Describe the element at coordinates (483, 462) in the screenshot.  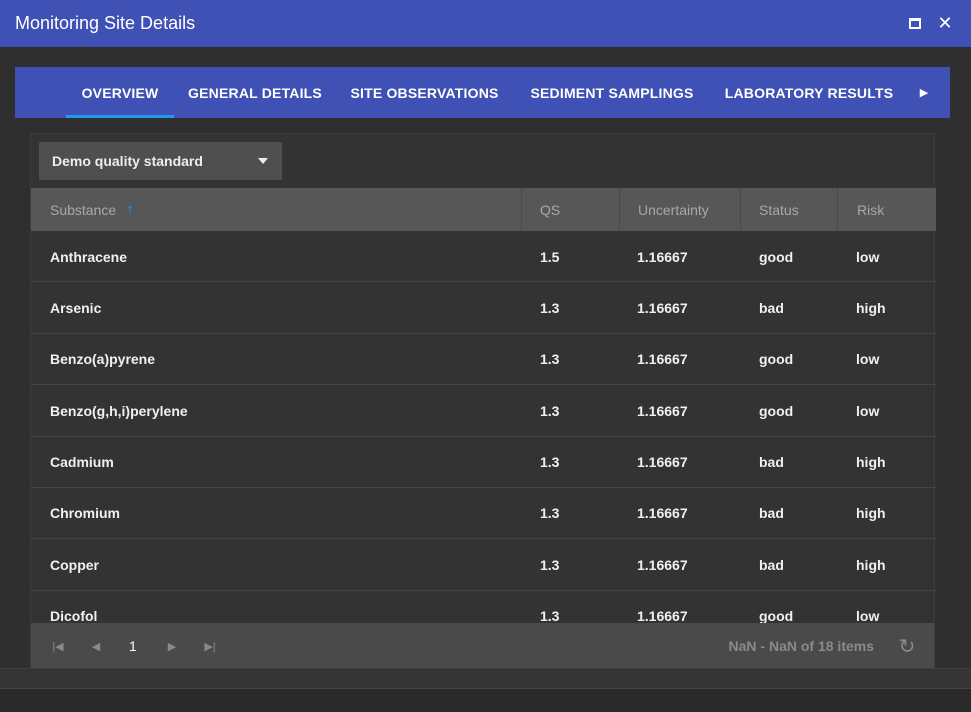
I see `table-row: Cadmium 1.3 1.16667 bad high` at that location.